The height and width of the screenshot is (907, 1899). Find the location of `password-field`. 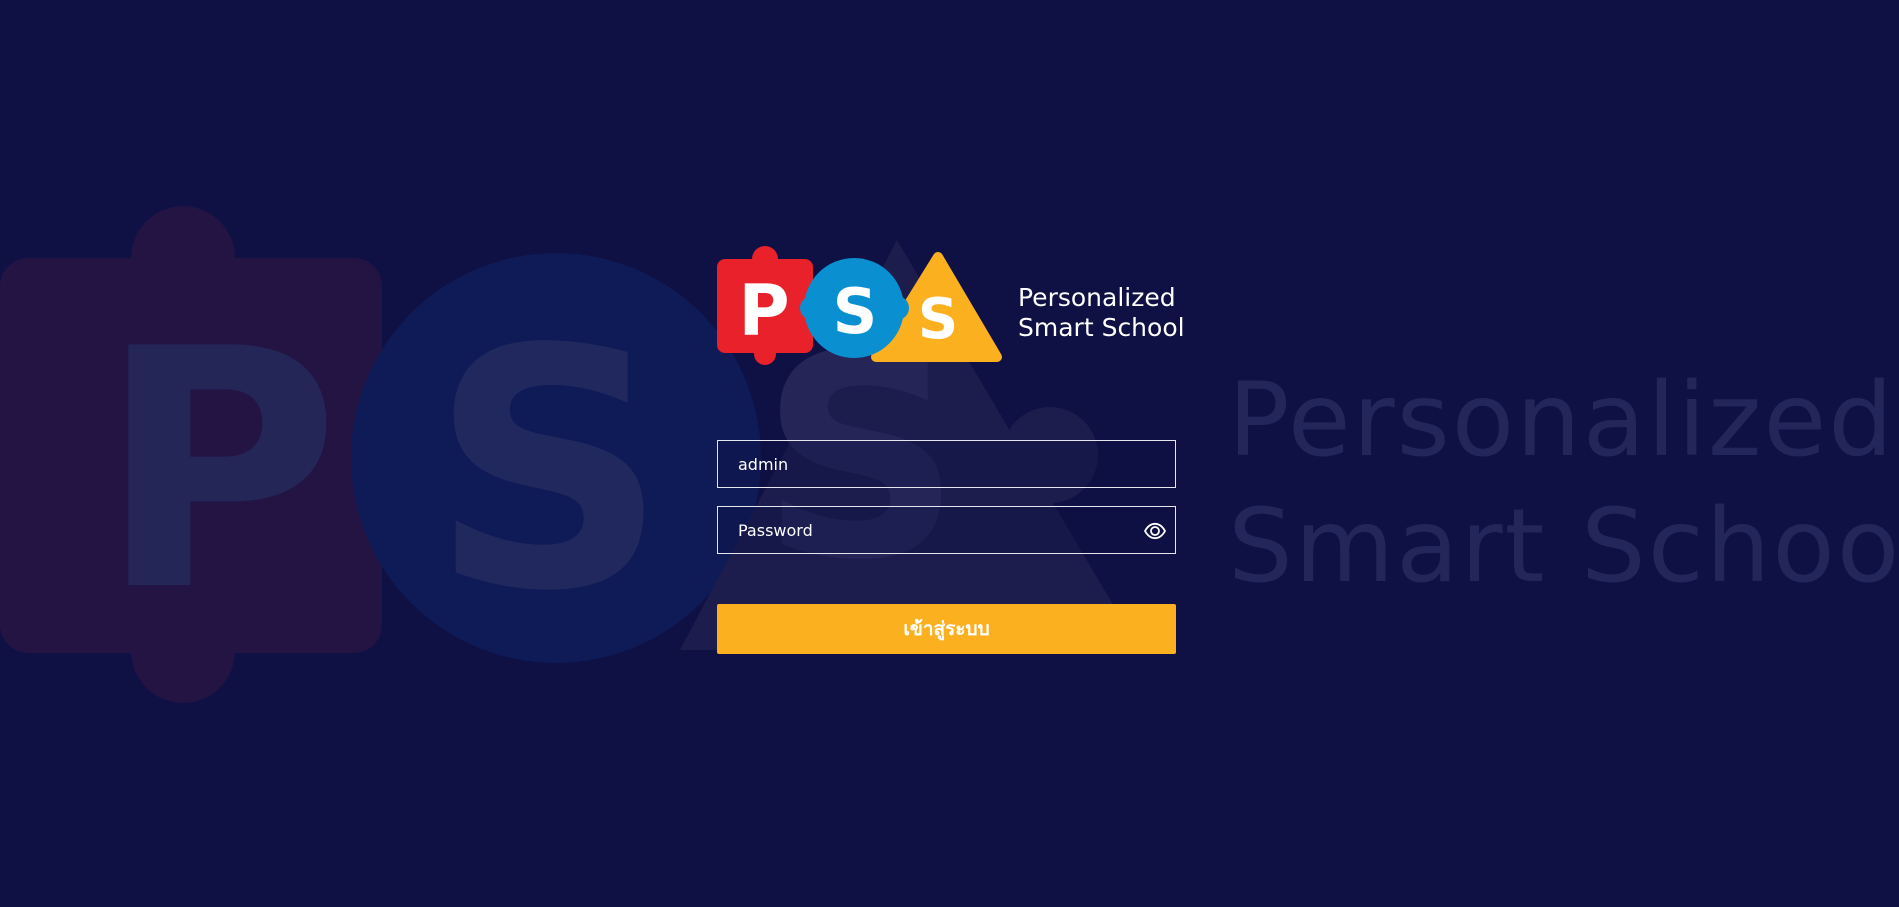

password-field is located at coordinates (946, 530).